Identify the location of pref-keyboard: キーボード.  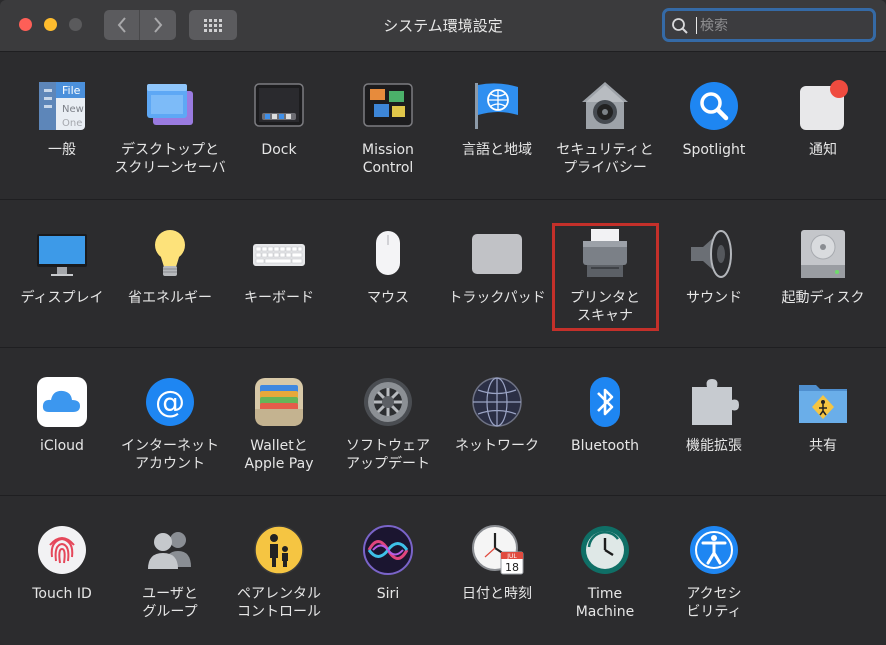
(279, 274).